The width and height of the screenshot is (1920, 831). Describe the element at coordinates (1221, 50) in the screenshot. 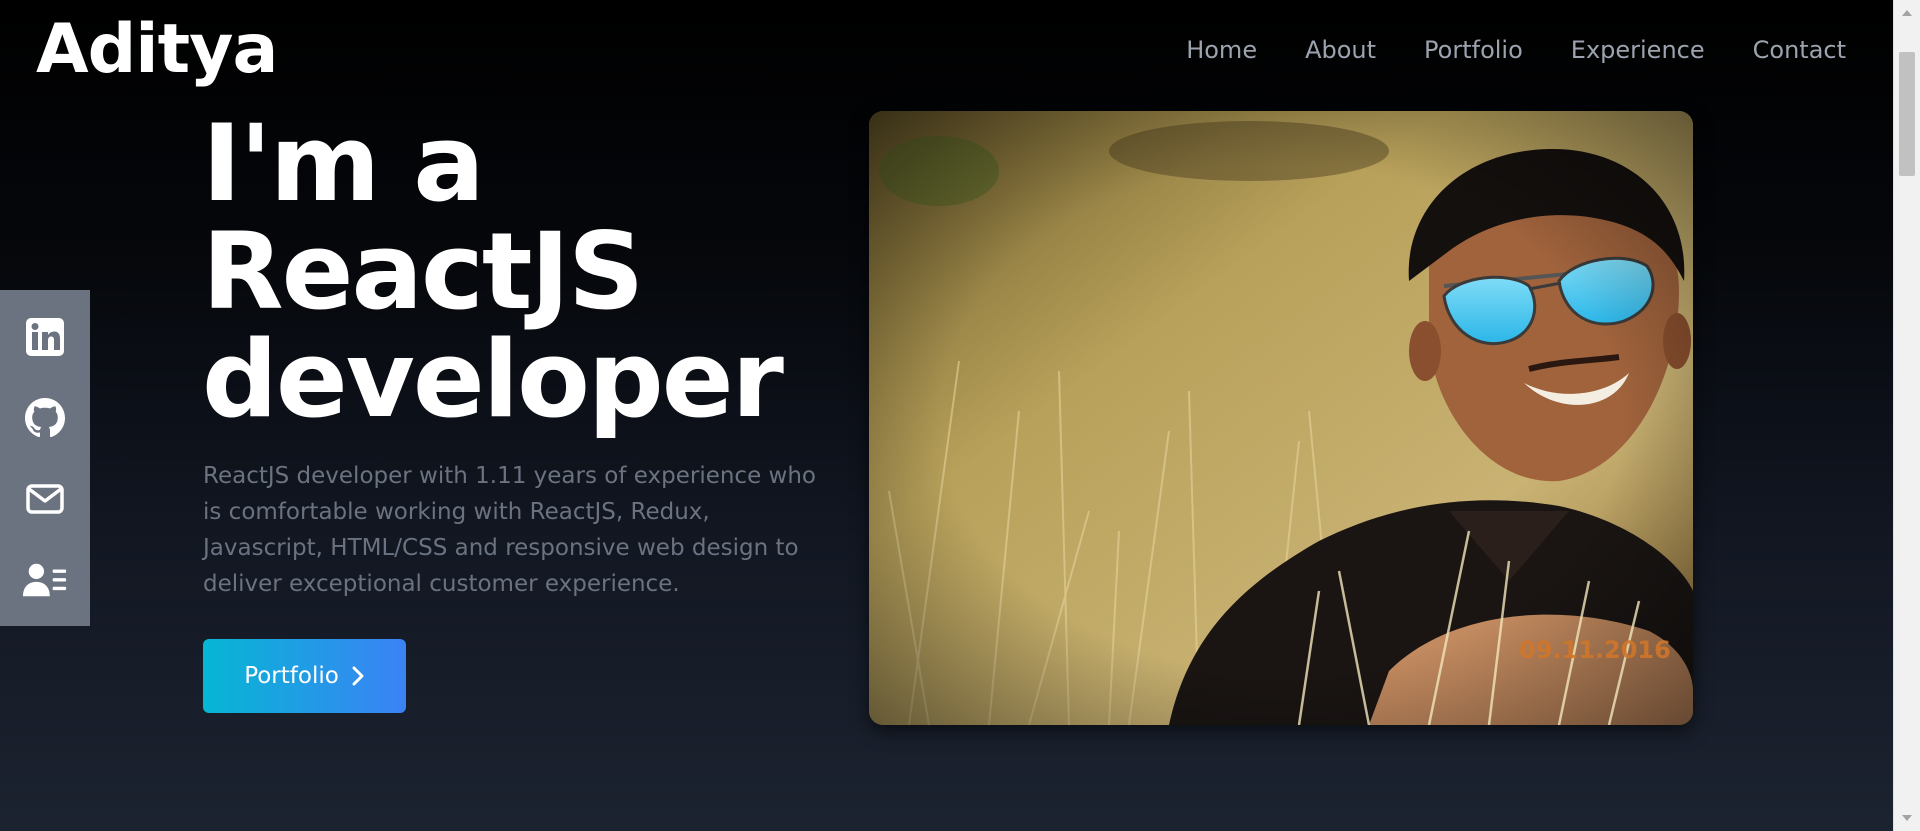

I see `nav-item-home: Home` at that location.